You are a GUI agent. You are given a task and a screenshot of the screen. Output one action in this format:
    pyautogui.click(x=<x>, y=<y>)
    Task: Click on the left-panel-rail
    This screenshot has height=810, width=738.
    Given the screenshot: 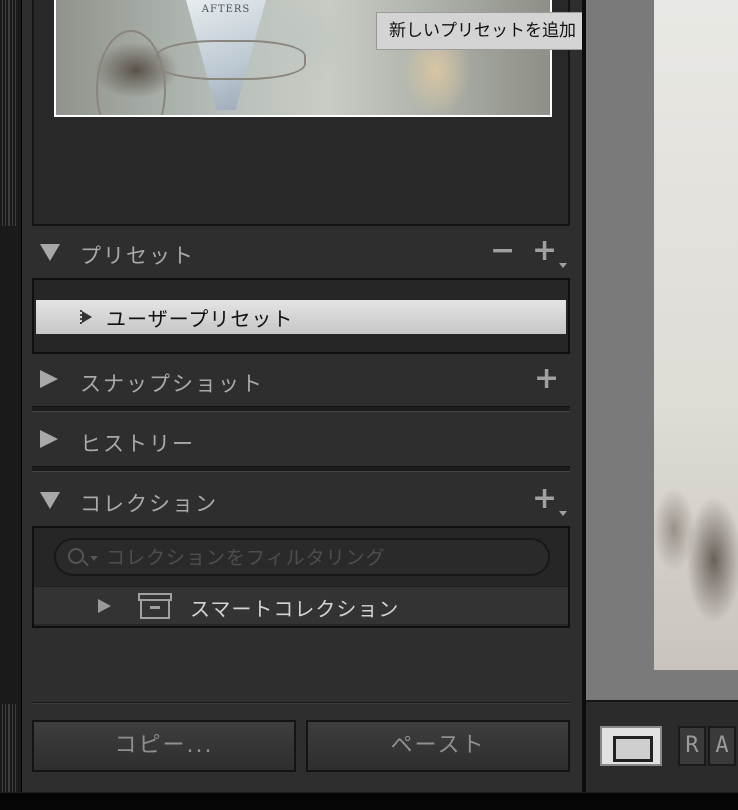 What is the action you would take?
    pyautogui.click(x=11, y=396)
    